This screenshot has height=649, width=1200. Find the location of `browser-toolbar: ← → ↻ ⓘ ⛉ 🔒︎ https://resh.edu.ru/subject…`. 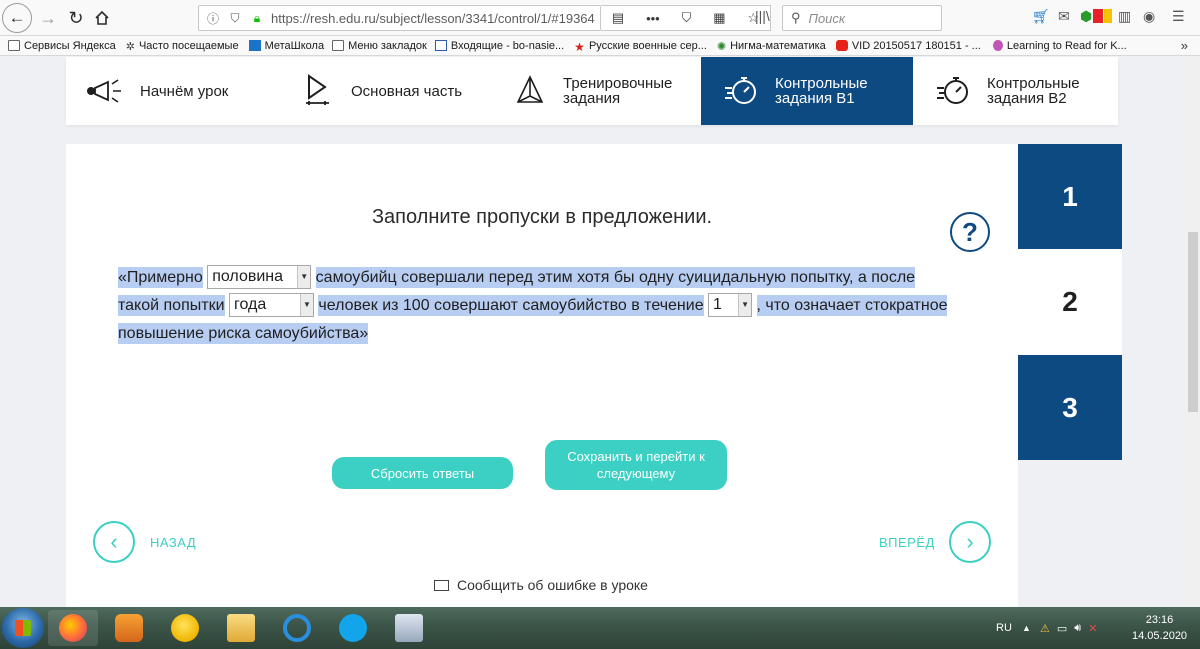

browser-toolbar: ← → ↻ ⓘ ⛉ 🔒︎ https://resh.edu.ru/subject… is located at coordinates (600, 18).